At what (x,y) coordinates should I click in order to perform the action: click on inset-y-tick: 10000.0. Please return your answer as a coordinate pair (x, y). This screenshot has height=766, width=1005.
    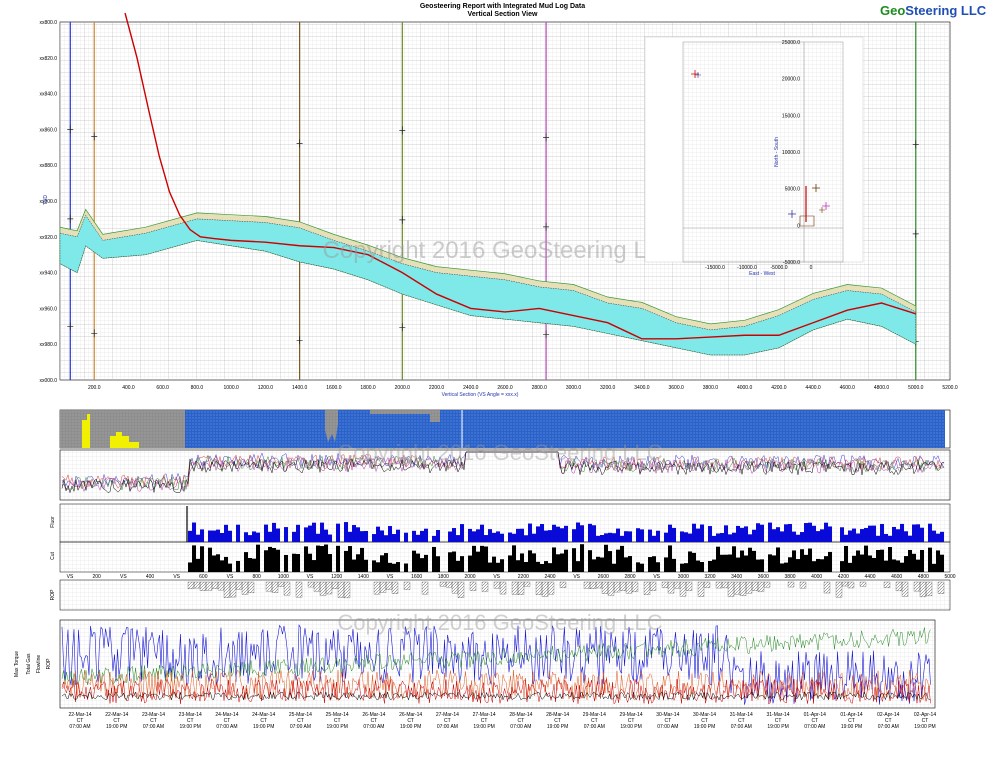
    Looking at the image, I should click on (791, 153).